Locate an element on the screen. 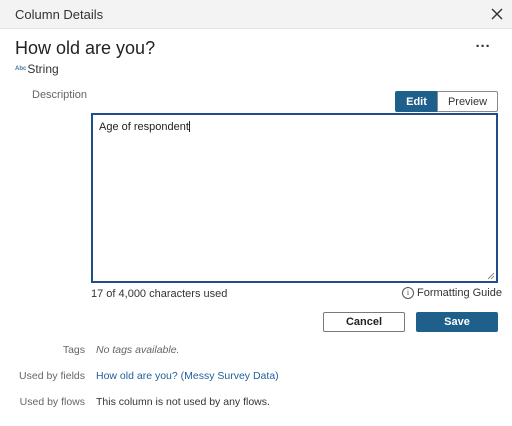 This screenshot has height=426, width=512. more-options-icon: ··· is located at coordinates (483, 48).